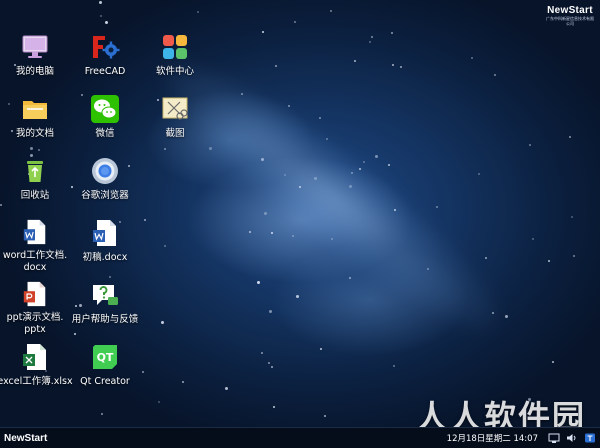 Image resolution: width=600 pixels, height=448 pixels. Describe the element at coordinates (174, 71) in the screenshot. I see `desktop-icon-label: 软件中心` at that location.